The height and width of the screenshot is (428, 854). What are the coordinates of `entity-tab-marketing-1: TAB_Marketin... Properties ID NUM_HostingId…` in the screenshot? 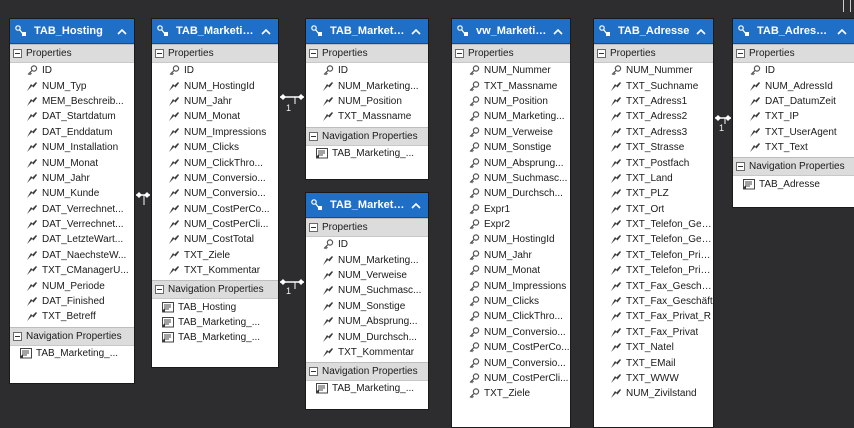 It's located at (215, 193).